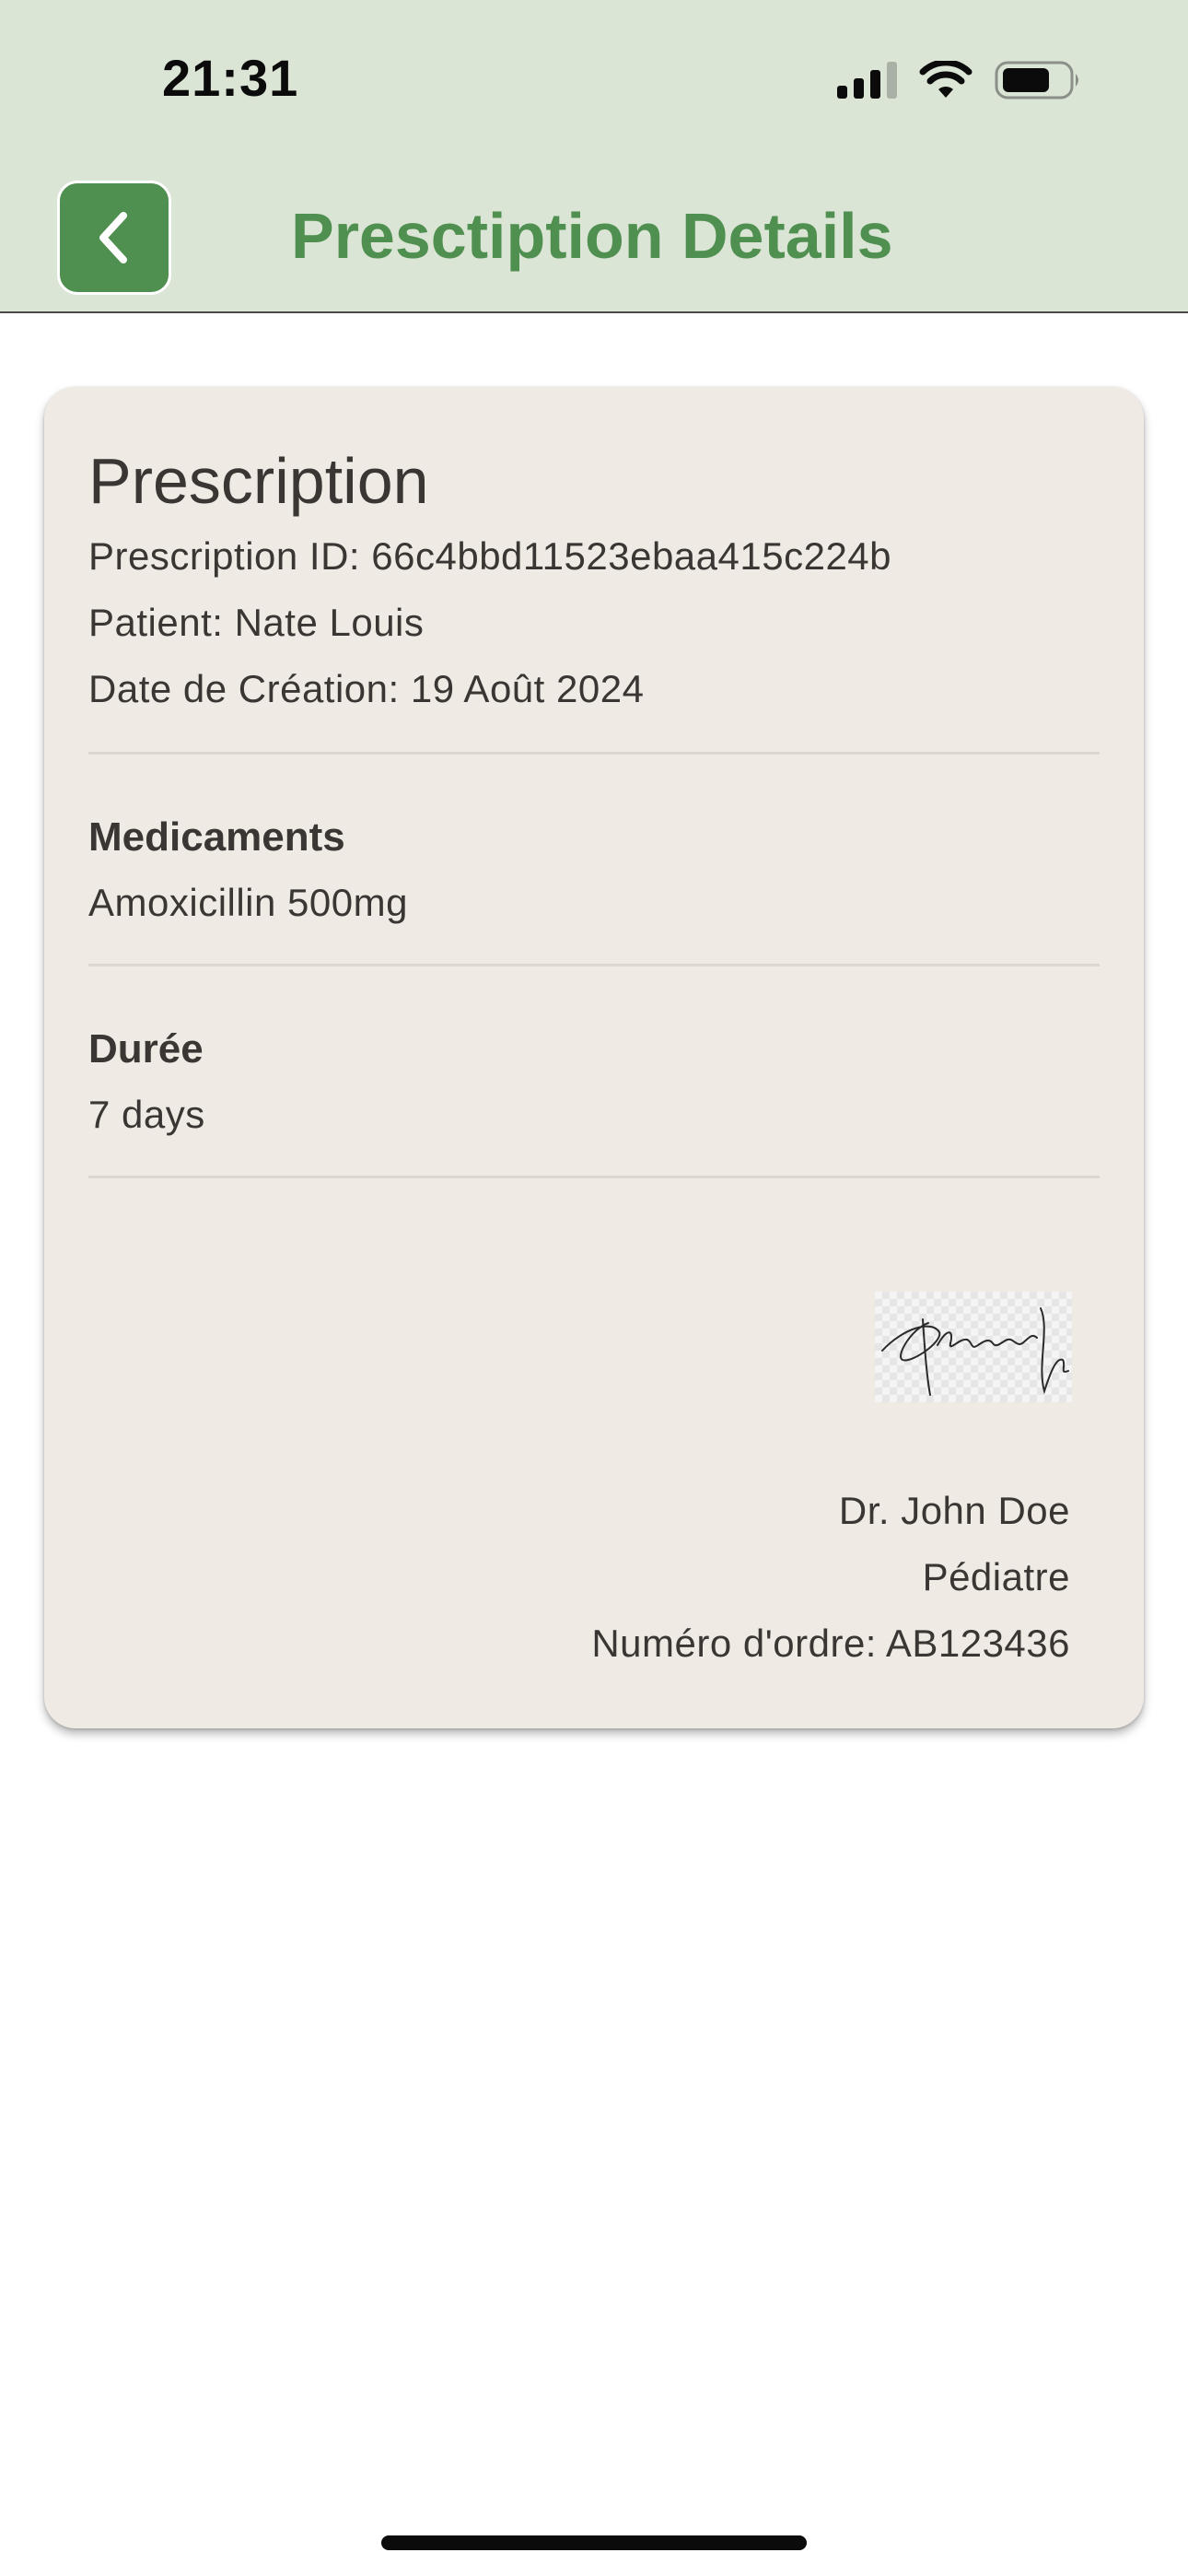  Describe the element at coordinates (256, 622) in the screenshot. I see `patient-name: Patient: Nate Louis` at that location.